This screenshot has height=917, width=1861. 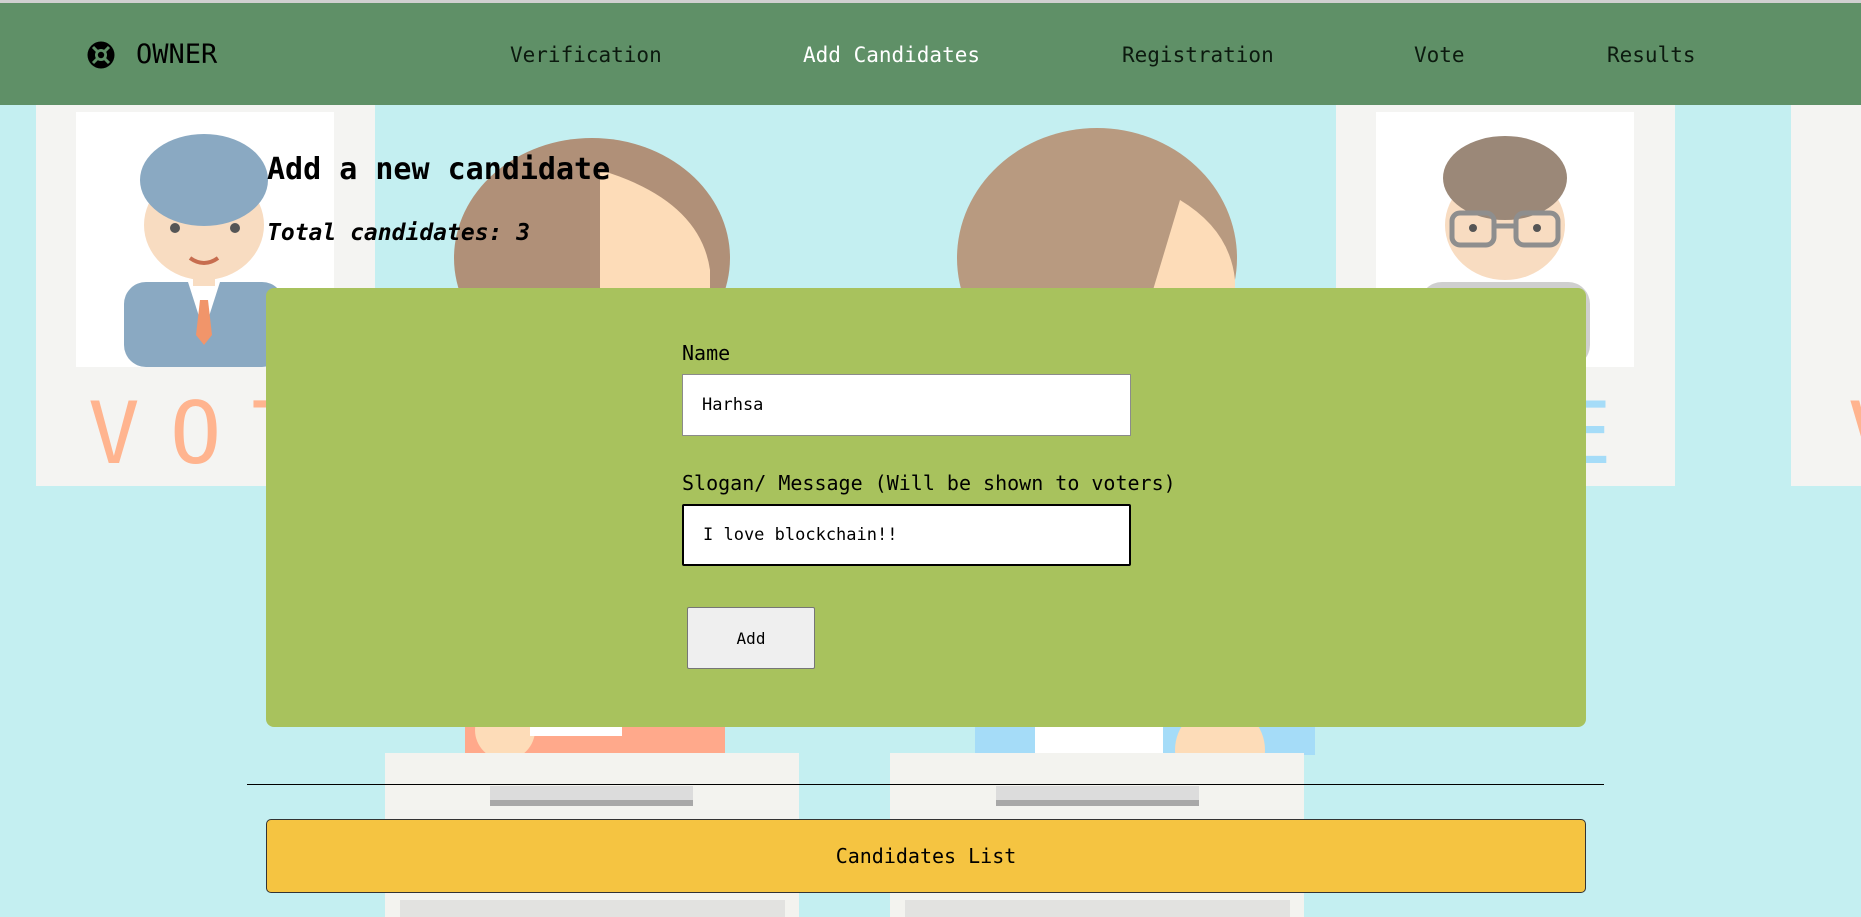 I want to click on divider, so click(x=925, y=784).